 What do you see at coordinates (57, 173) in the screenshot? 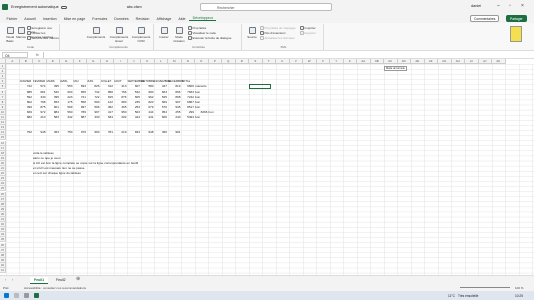
I see `cell: et ceci sur chaque ligne du tableau` at bounding box center [57, 173].